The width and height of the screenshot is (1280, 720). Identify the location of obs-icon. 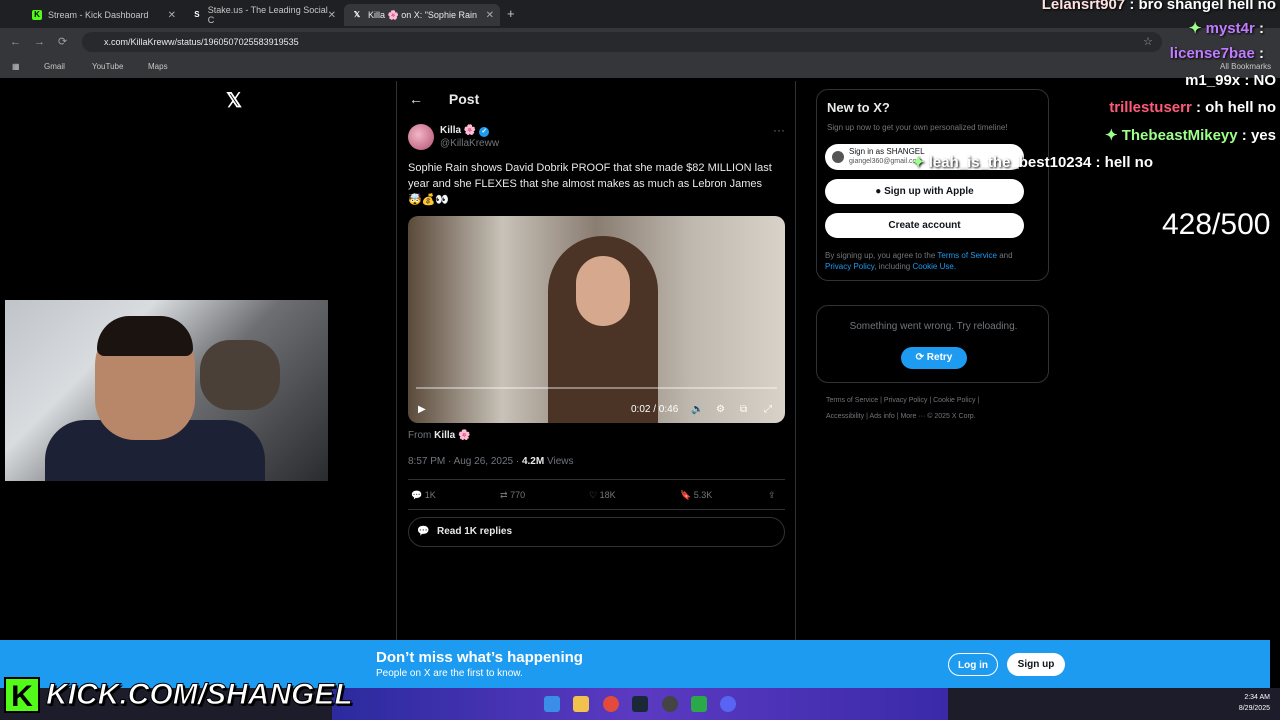
(670, 704).